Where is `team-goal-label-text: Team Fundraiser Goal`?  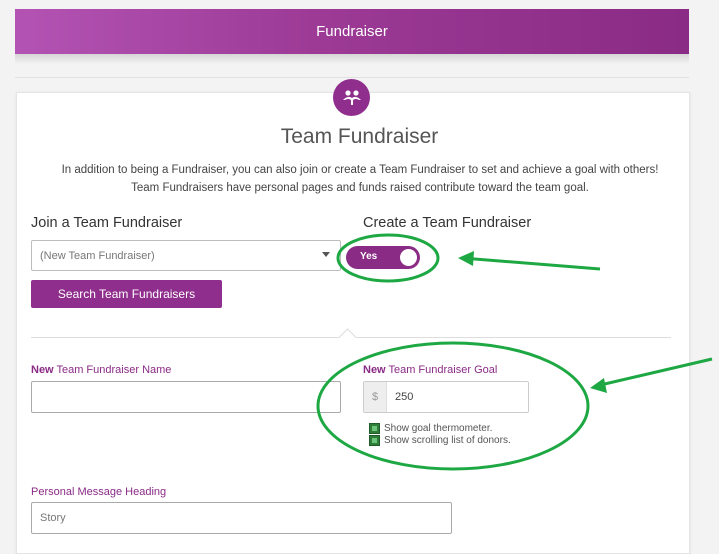 team-goal-label-text: Team Fundraiser Goal is located at coordinates (441, 370).